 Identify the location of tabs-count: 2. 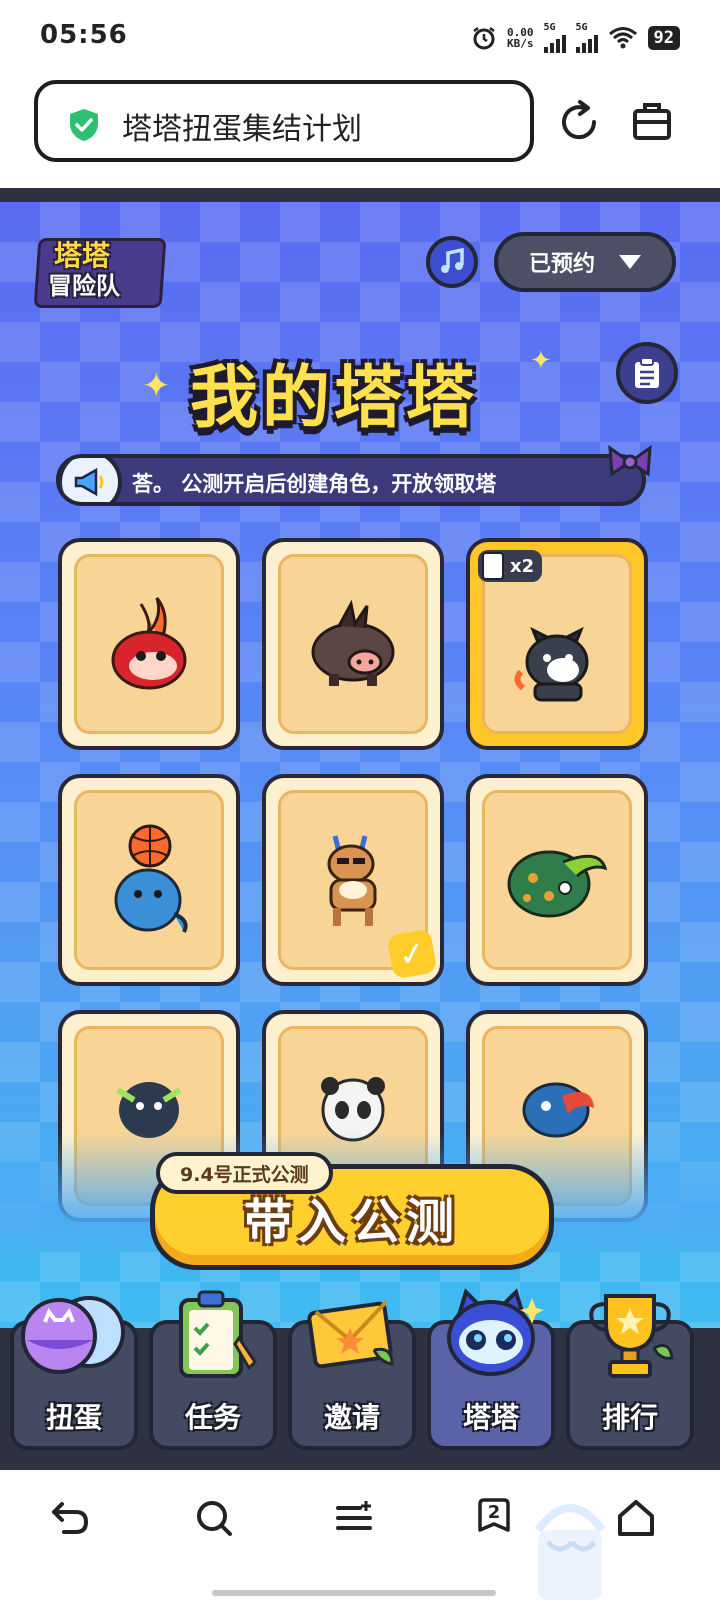
(494, 1512).